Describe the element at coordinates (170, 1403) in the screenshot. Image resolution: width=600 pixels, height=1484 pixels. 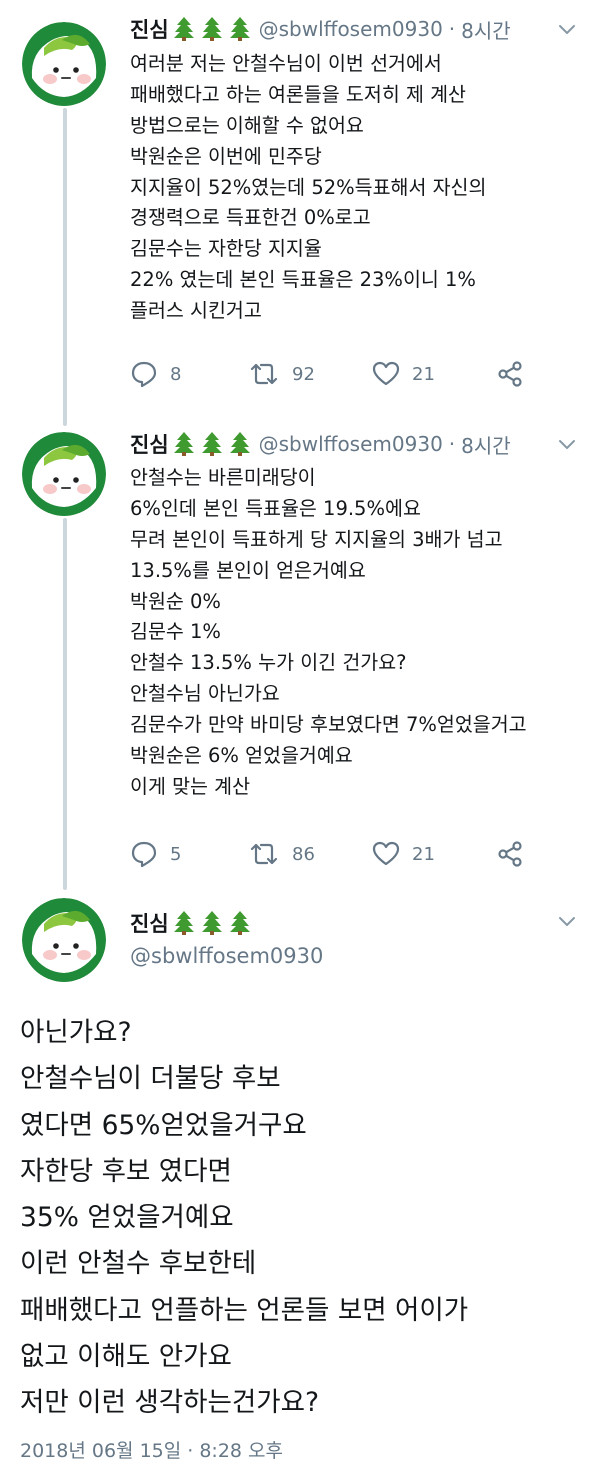
I see `tweet-line: 저만 이런 생각하는건가요?` at that location.